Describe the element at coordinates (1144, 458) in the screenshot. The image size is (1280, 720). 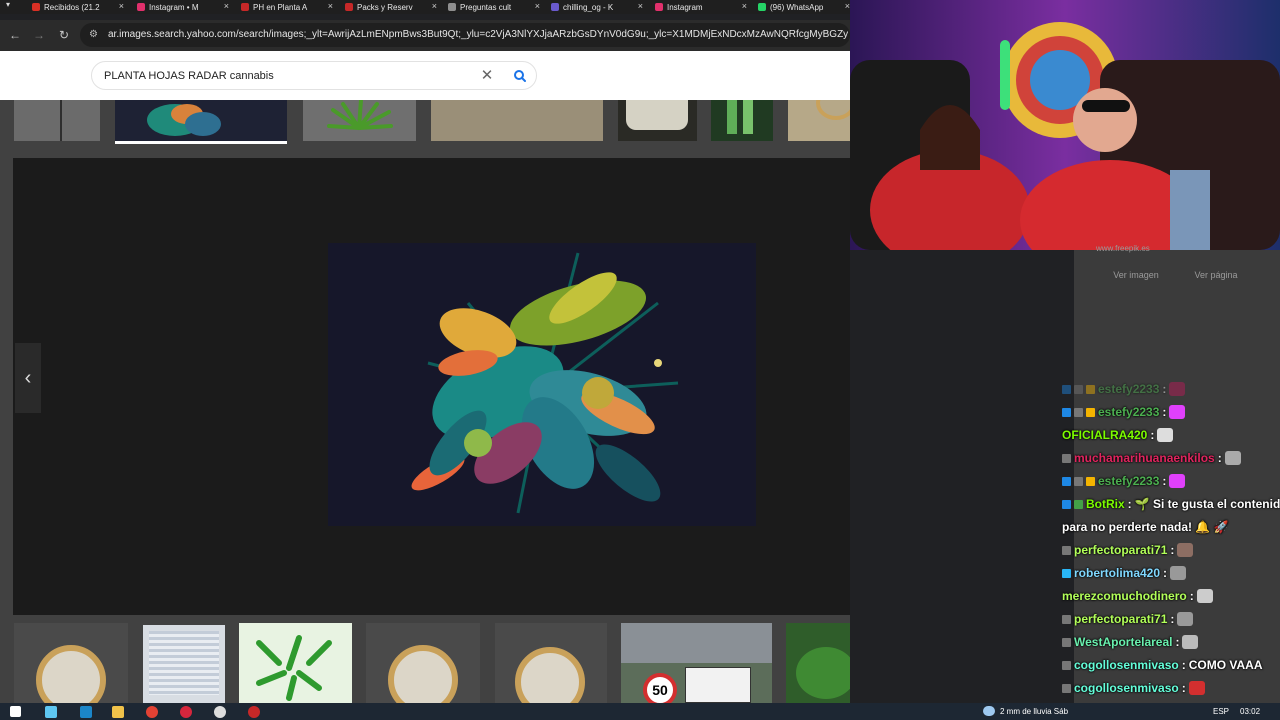
I see `chat-username: muchamarihuanaenkilos` at that location.